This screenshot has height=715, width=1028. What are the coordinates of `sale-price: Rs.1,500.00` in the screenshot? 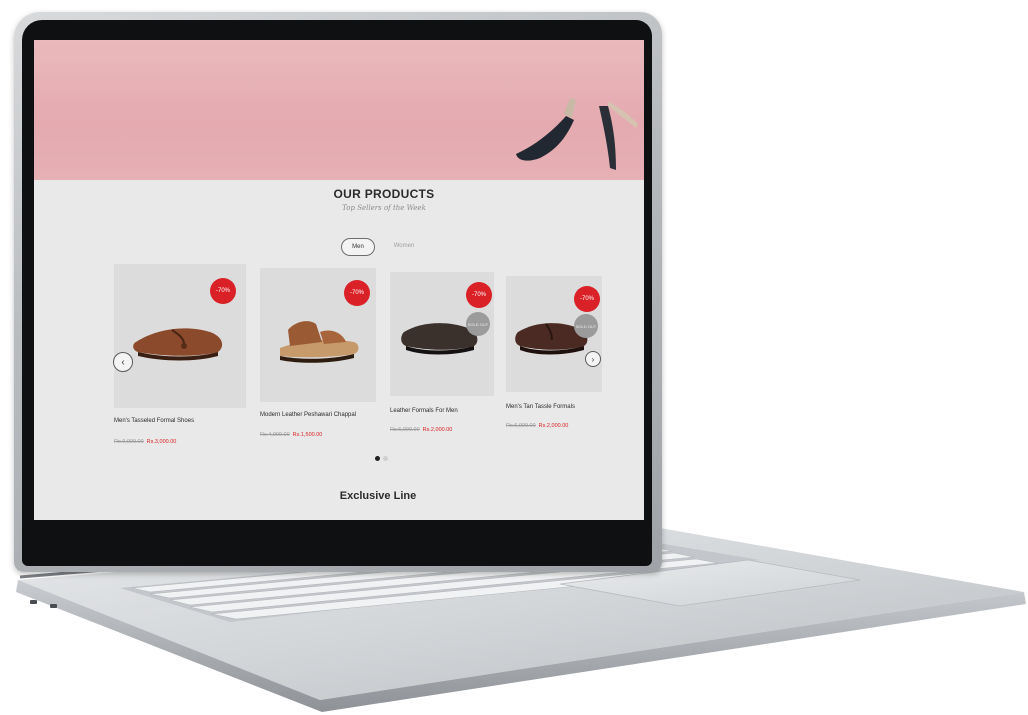 It's located at (307, 435).